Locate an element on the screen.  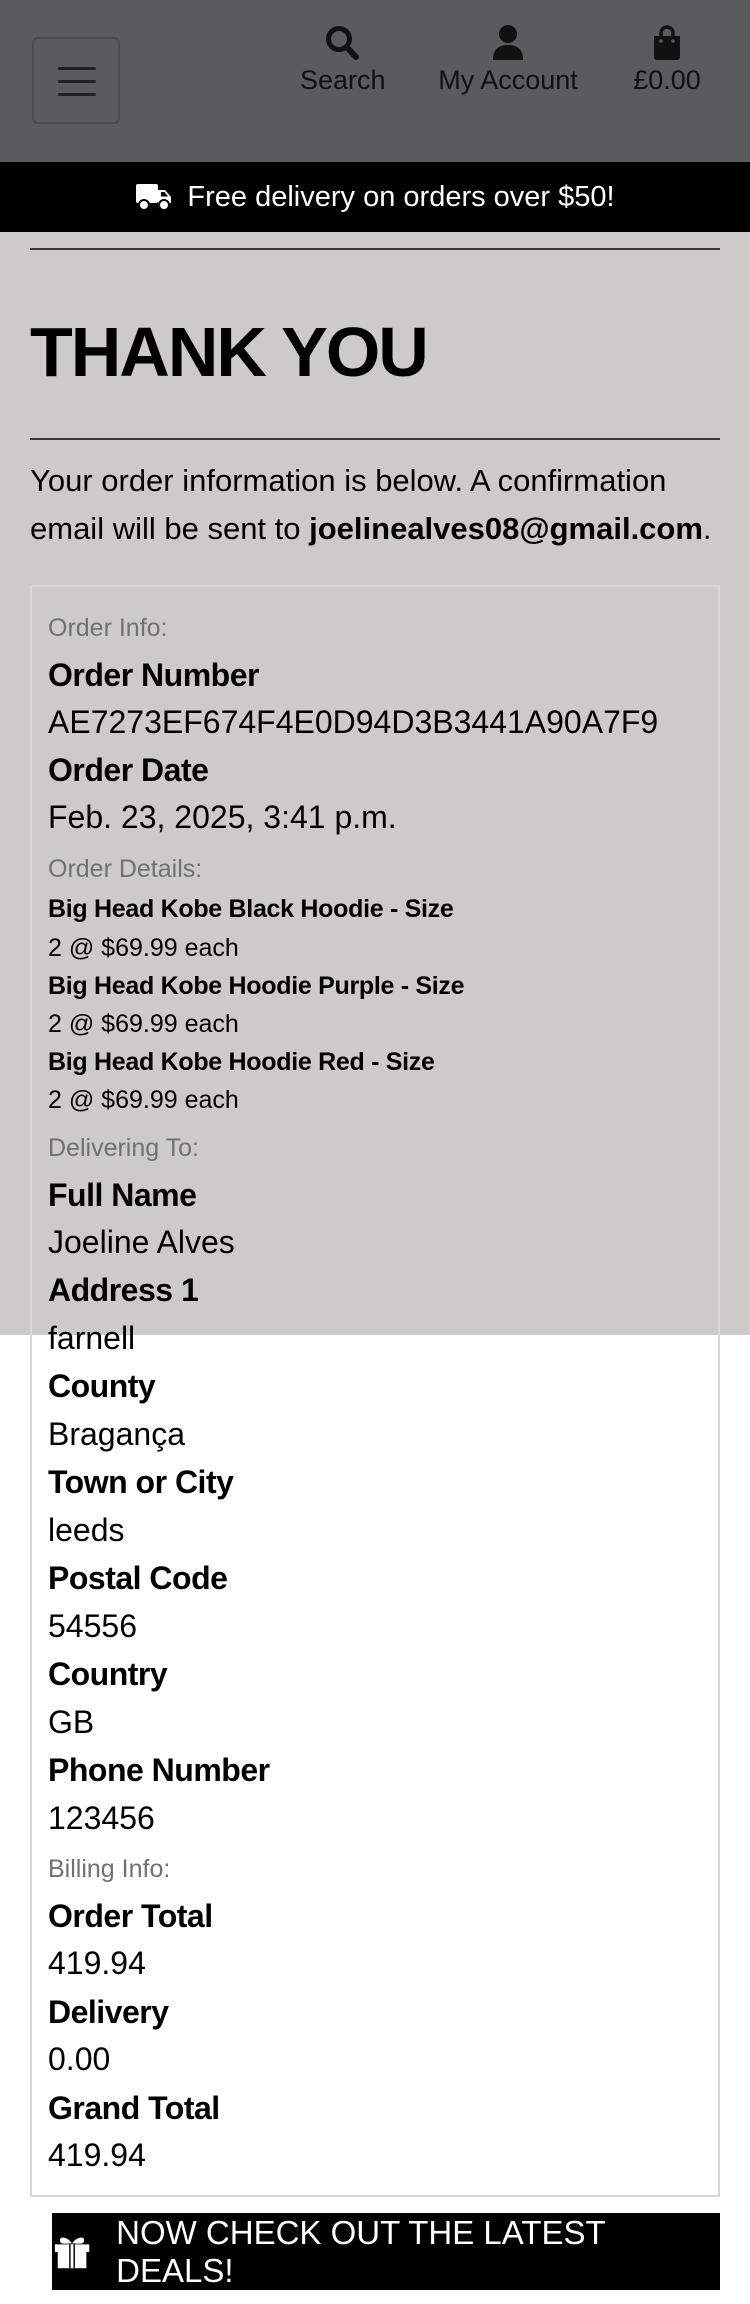
latest-deals-button: NOW CHECK OUT THE LATEST DEALS! is located at coordinates (386, 2251).